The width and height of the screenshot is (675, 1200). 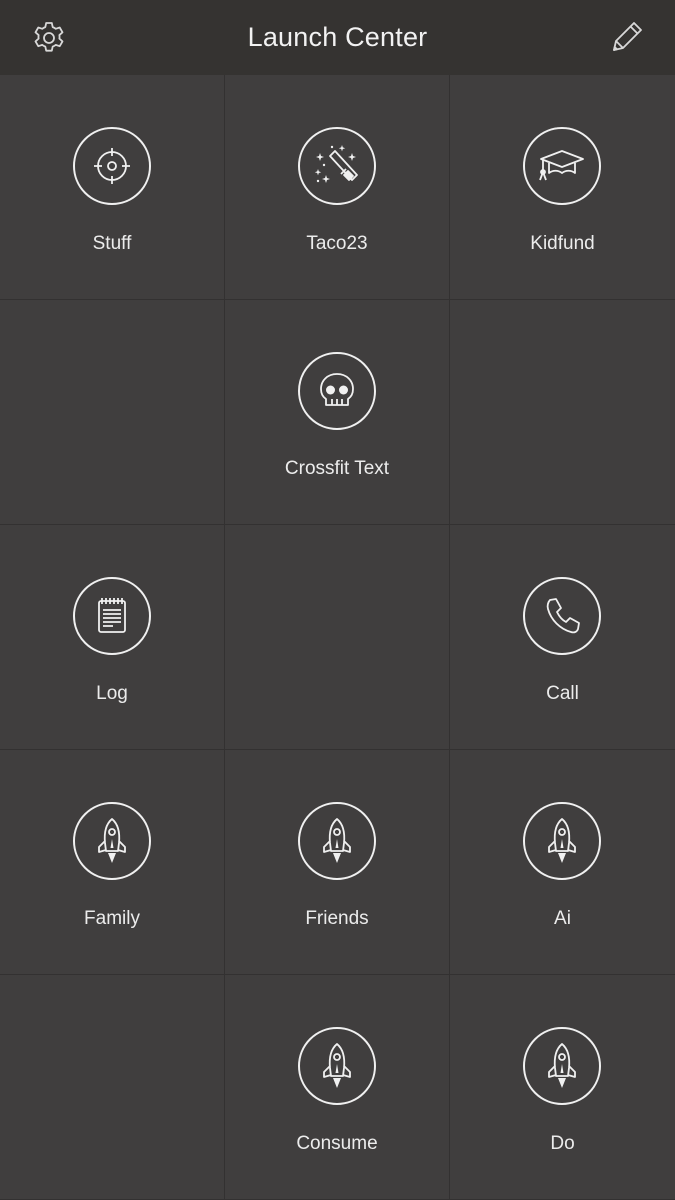 What do you see at coordinates (562, 1143) in the screenshot?
I see `launcher-label: Do` at bounding box center [562, 1143].